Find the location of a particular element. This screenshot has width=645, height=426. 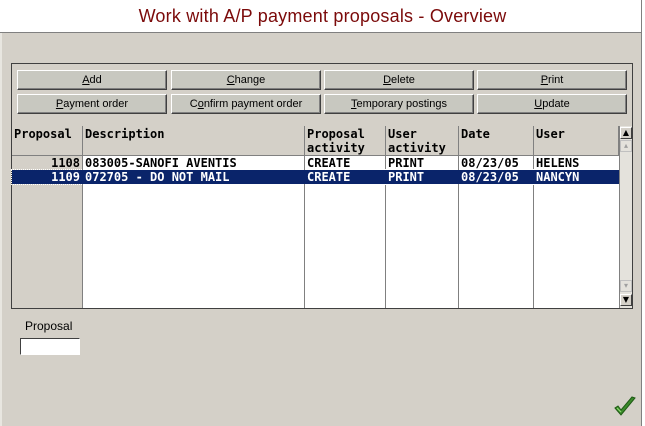

button-label: Update is located at coordinates (552, 104).